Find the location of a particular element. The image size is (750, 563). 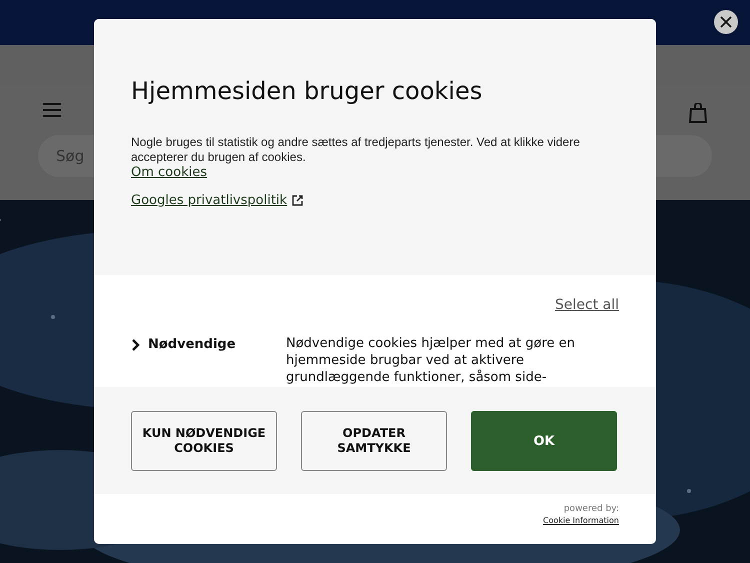

policy-link: Googles privatlivspolitik is located at coordinates (209, 200).